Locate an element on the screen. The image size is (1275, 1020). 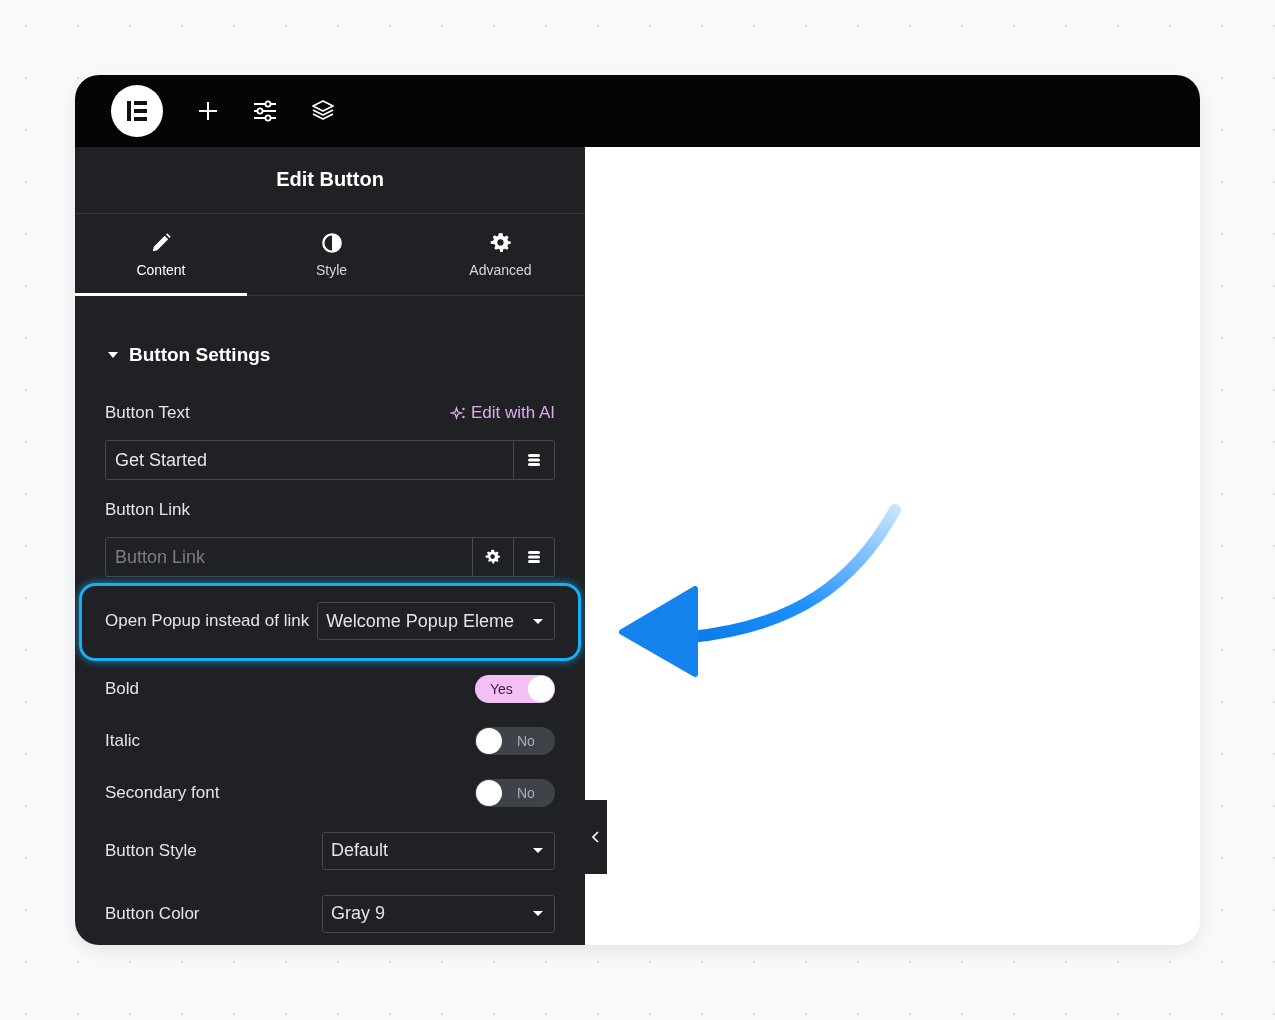
logo-icon is located at coordinates (137, 111).